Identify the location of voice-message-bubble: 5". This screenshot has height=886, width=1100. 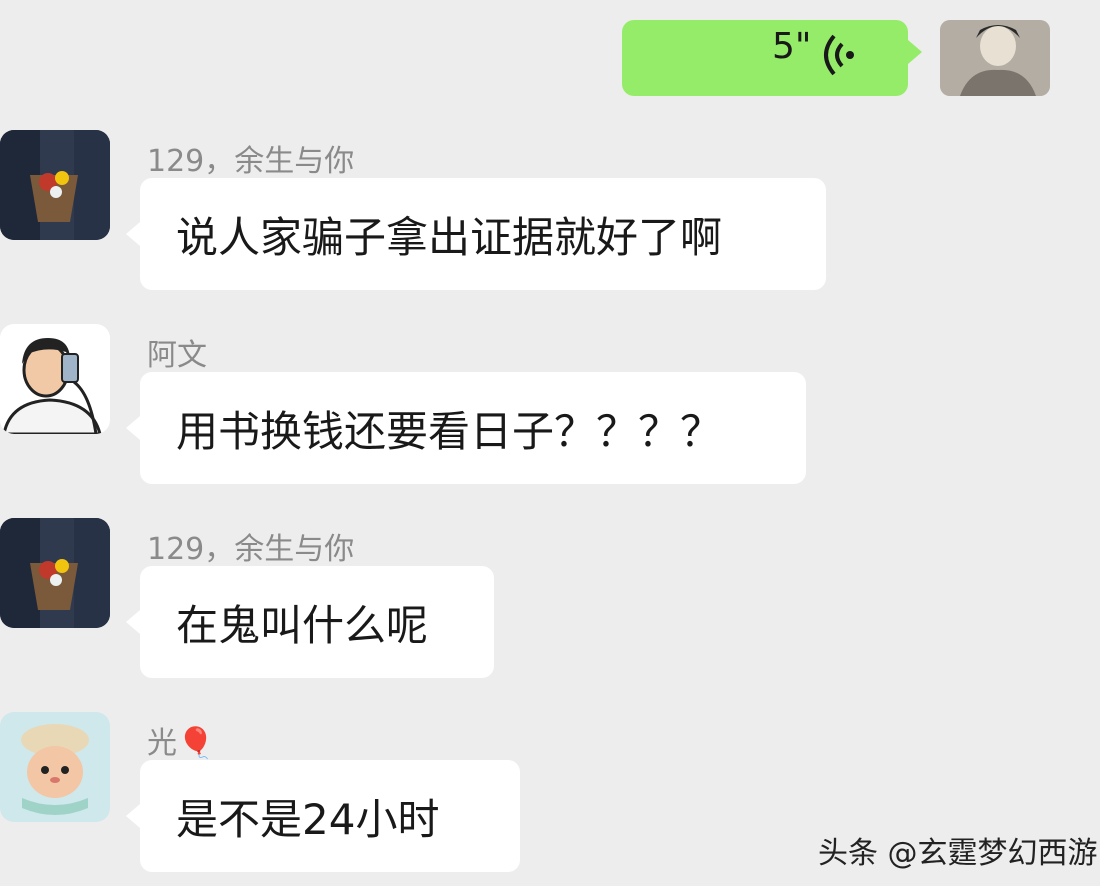
(772, 58).